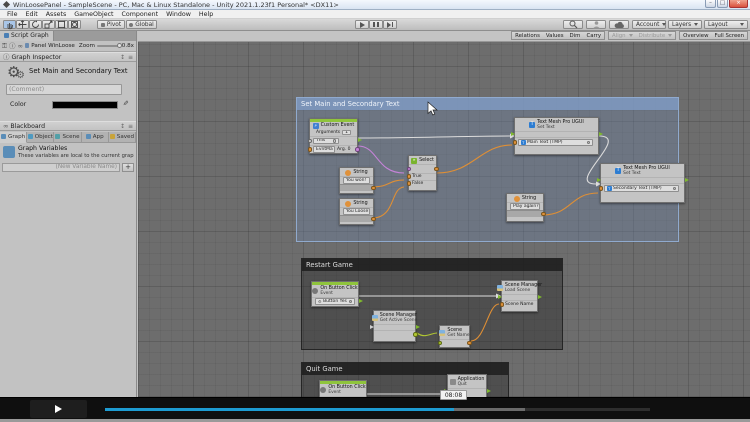 The width and height of the screenshot is (750, 422). What do you see at coordinates (109, 45) in the screenshot?
I see `zoom-slider` at bounding box center [109, 45].